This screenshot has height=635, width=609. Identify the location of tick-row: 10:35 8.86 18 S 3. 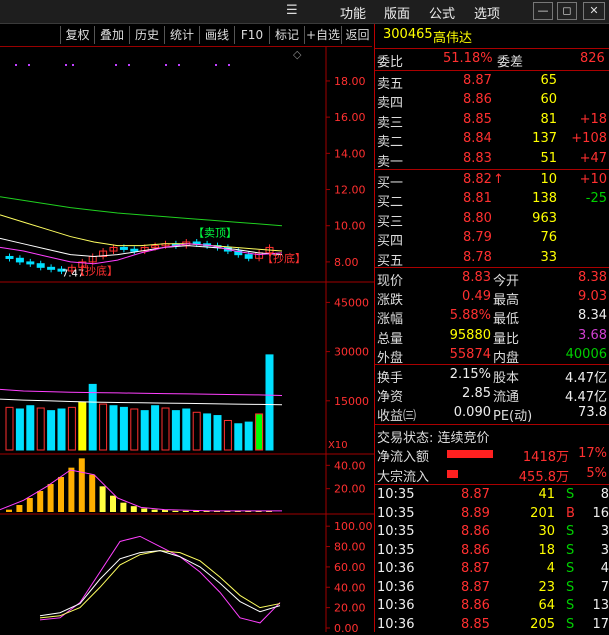
(493, 550).